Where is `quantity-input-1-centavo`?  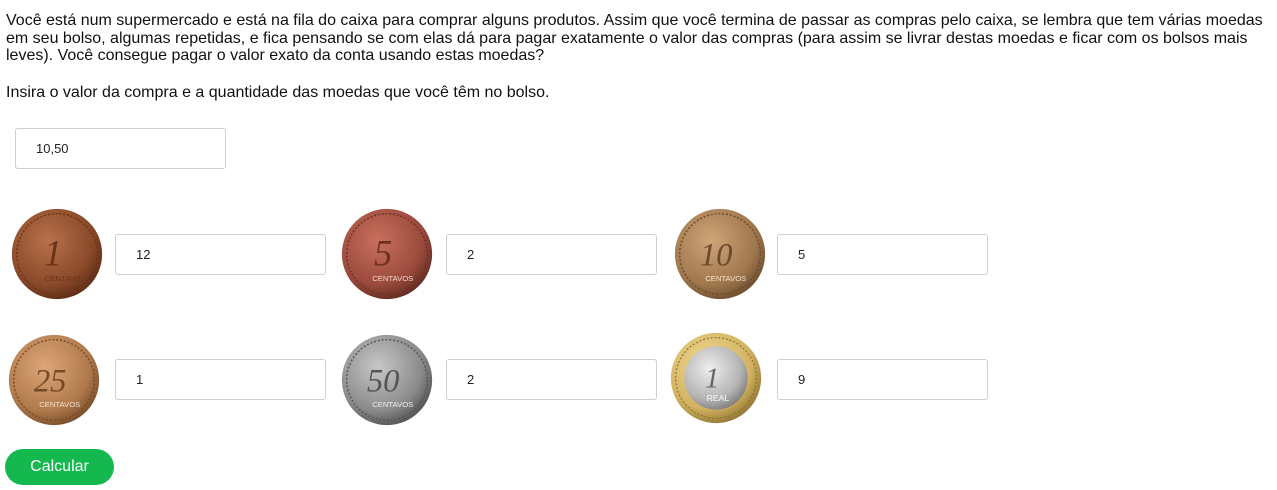
quantity-input-1-centavo is located at coordinates (220, 254).